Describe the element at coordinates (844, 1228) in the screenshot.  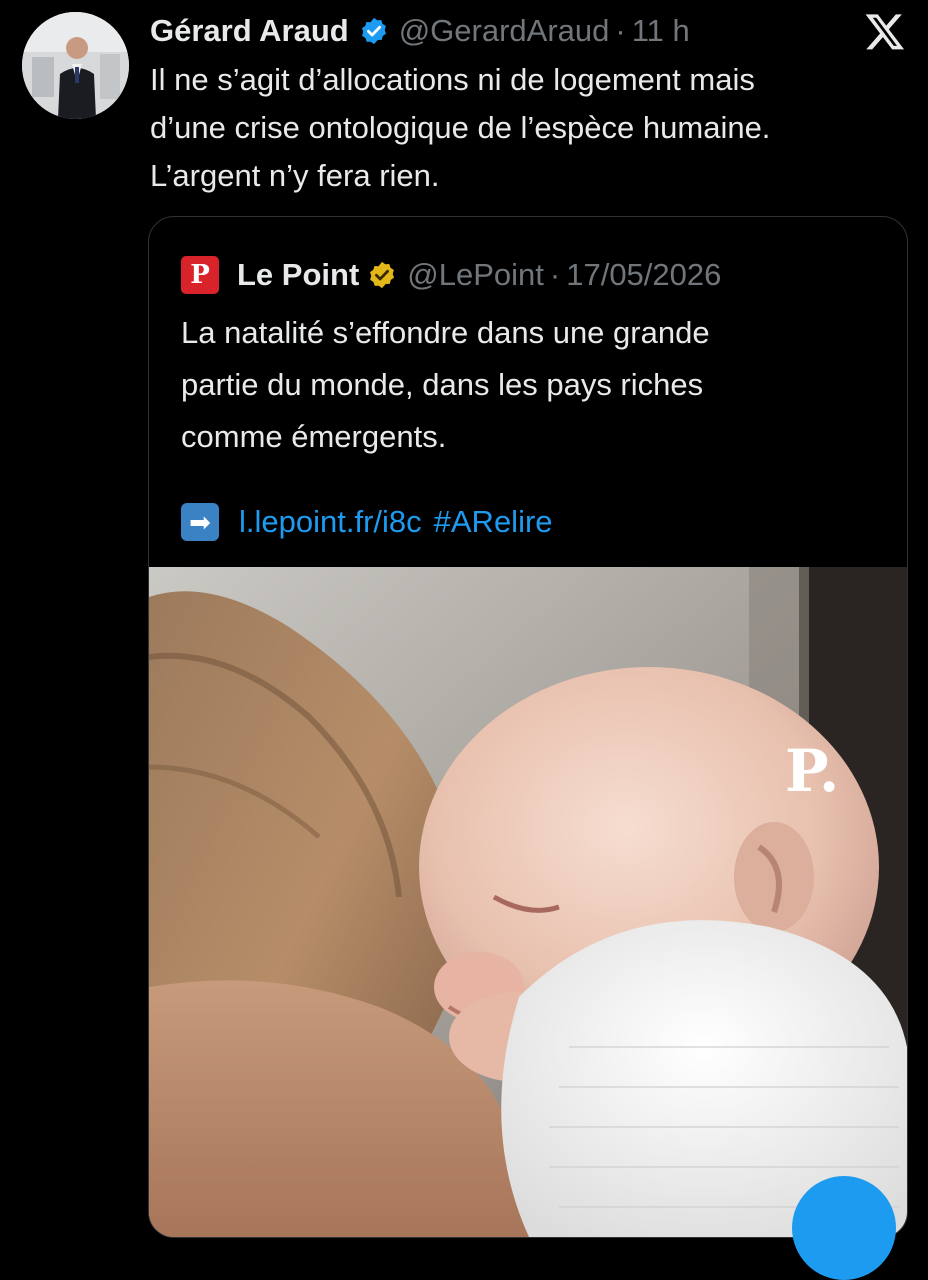
I see `compose-button` at that location.